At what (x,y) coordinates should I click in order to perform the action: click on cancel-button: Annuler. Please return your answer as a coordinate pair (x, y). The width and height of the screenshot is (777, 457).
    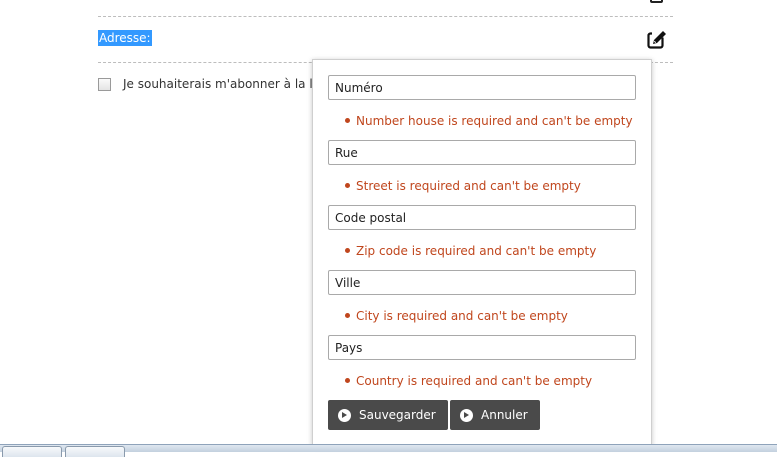
    Looking at the image, I should click on (495, 415).